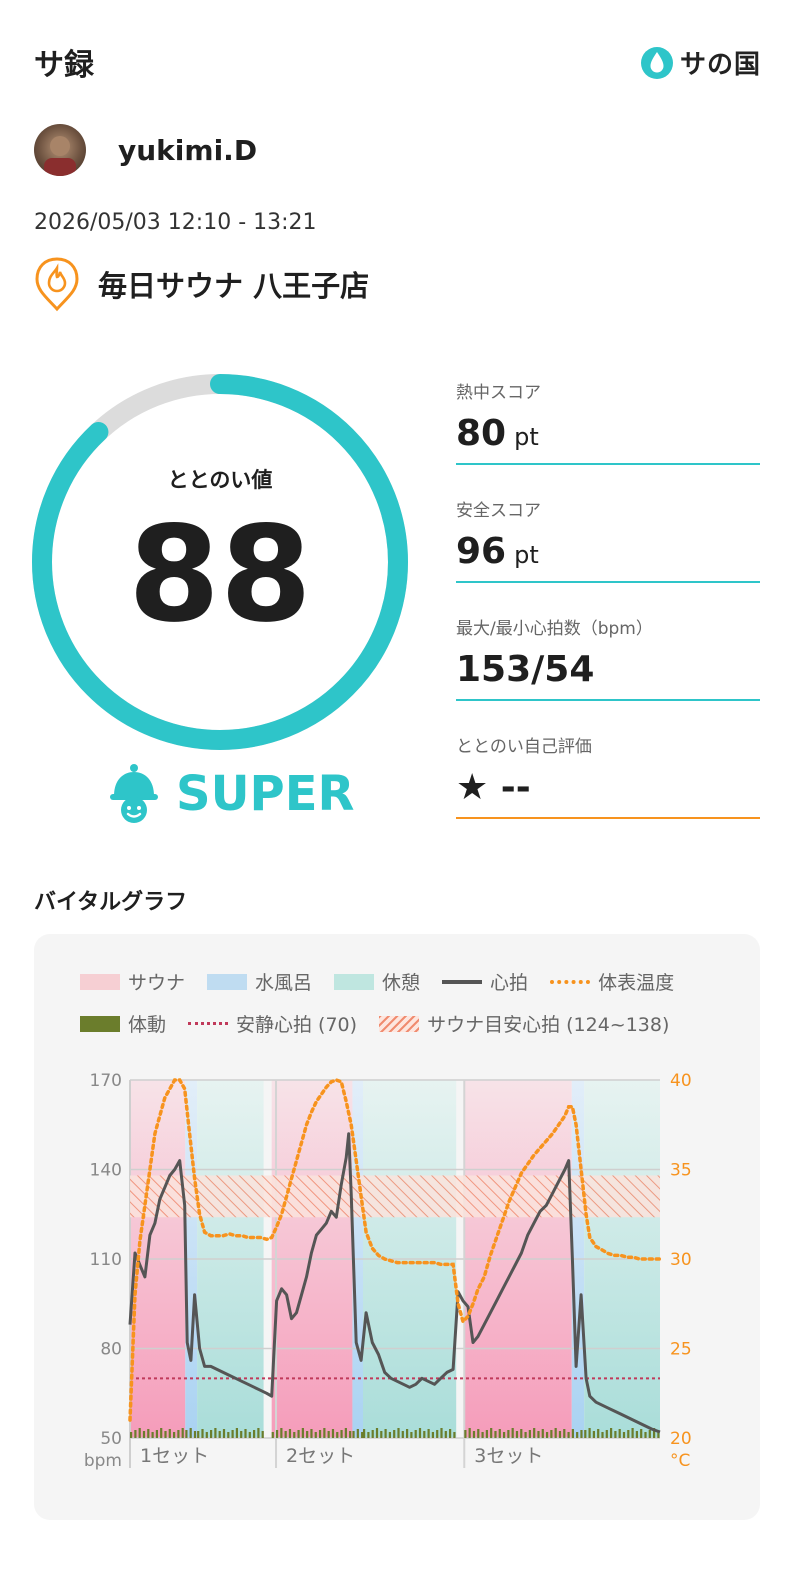  I want to click on target-hr-band, so click(395, 1196).